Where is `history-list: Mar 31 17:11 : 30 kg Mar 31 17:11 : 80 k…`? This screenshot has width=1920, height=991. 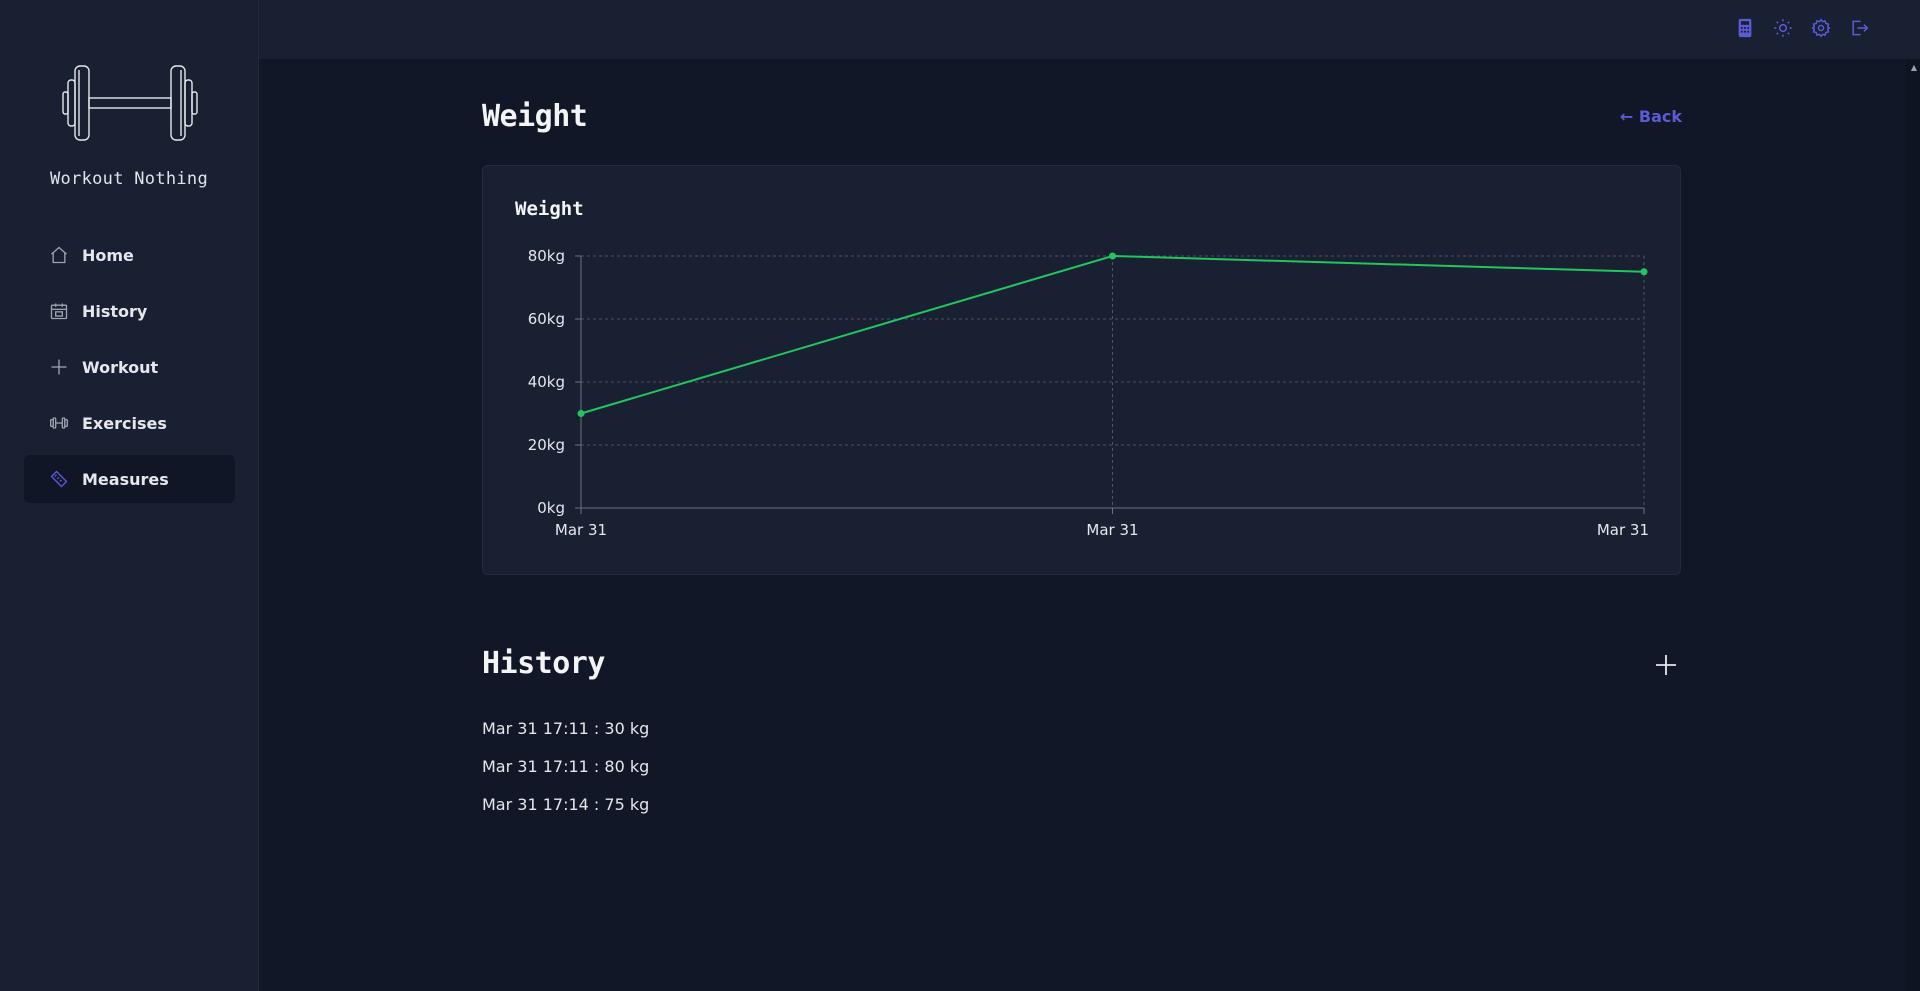
history-list: Mar 31 17:11 : 30 kg Mar 31 17:11 : 80 k… is located at coordinates (565, 776).